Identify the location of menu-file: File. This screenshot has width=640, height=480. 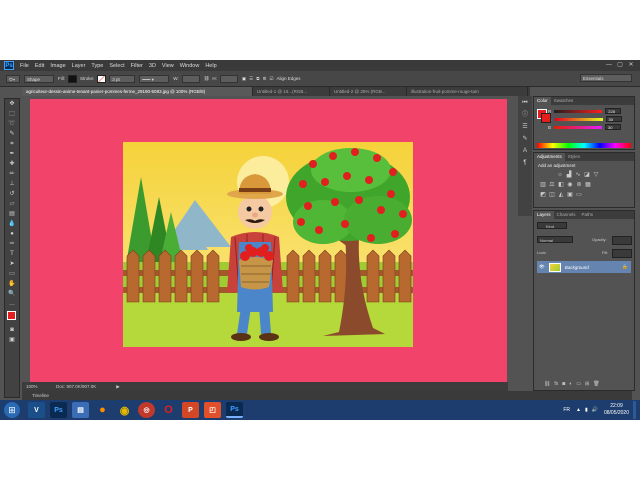
(24, 66).